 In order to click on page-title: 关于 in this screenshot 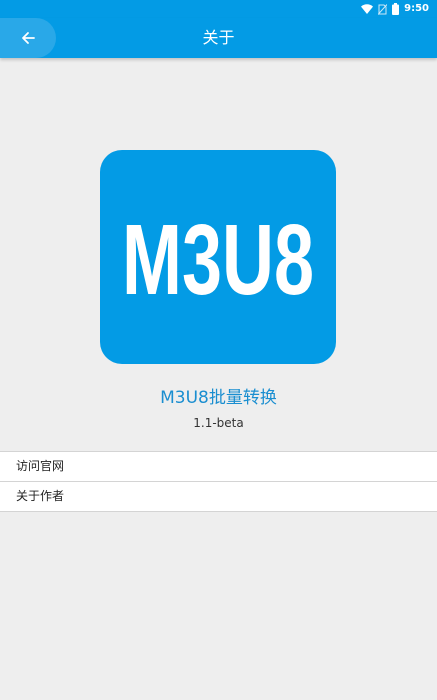, I will do `click(218, 37)`.